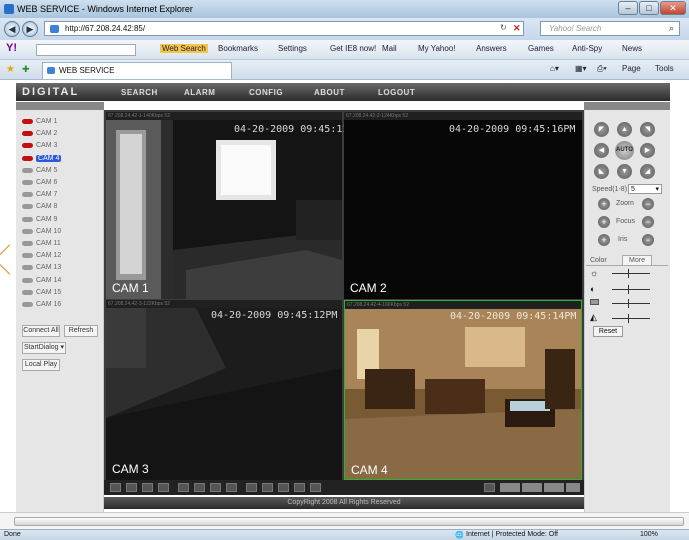 The height and width of the screenshot is (540, 689). I want to click on camera-list-item: CAM 13, so click(41, 269).